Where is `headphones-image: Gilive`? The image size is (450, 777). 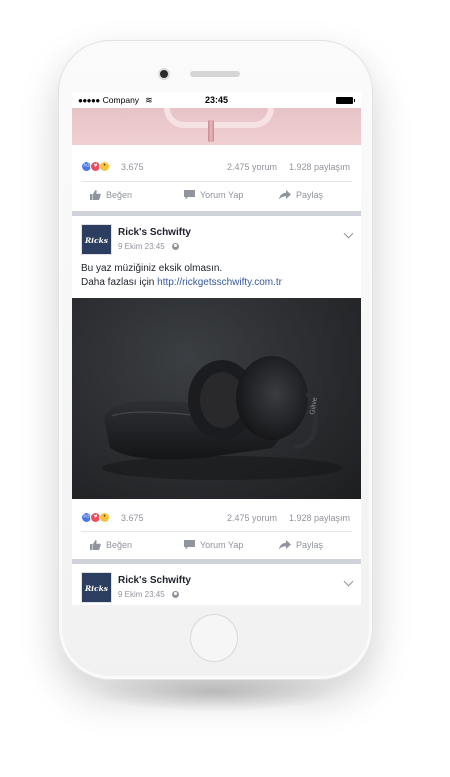
headphones-image: Gilive is located at coordinates (222, 418).